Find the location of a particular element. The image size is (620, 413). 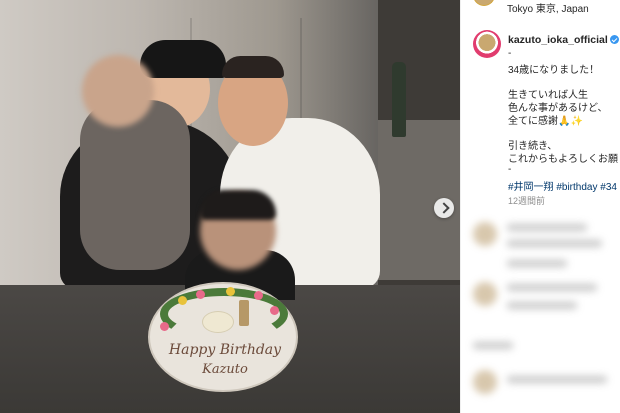

username-link: kazuto_ioka_official is located at coordinates (558, 40).